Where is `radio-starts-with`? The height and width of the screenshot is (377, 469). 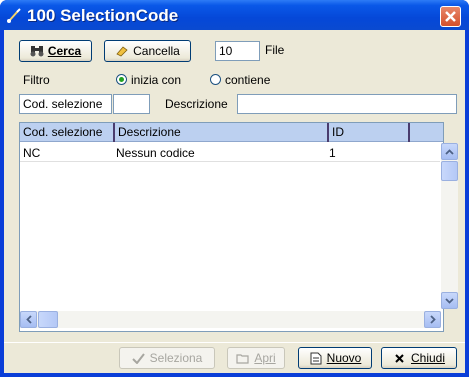 radio-starts-with is located at coordinates (121, 79).